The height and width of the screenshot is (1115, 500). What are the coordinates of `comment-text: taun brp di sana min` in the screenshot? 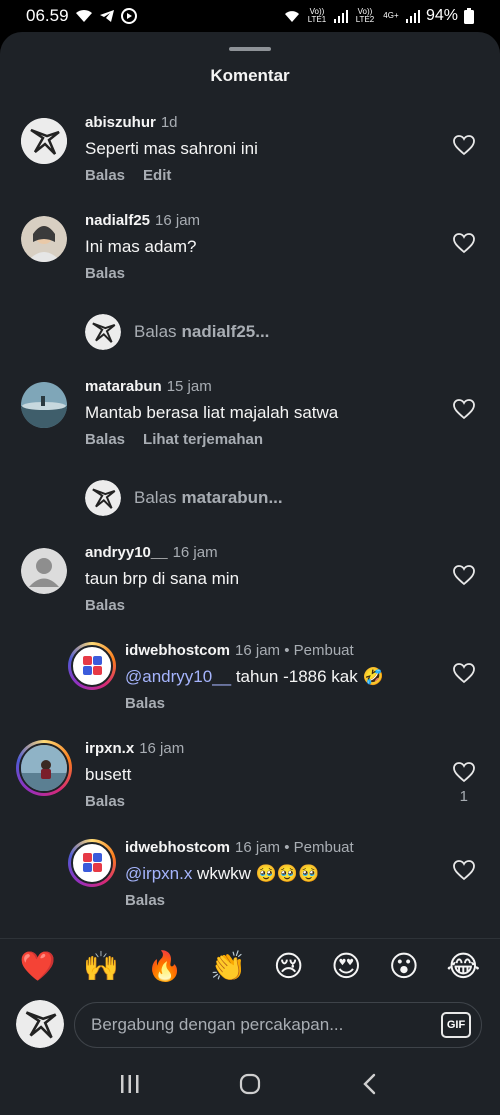 It's located at (162, 578).